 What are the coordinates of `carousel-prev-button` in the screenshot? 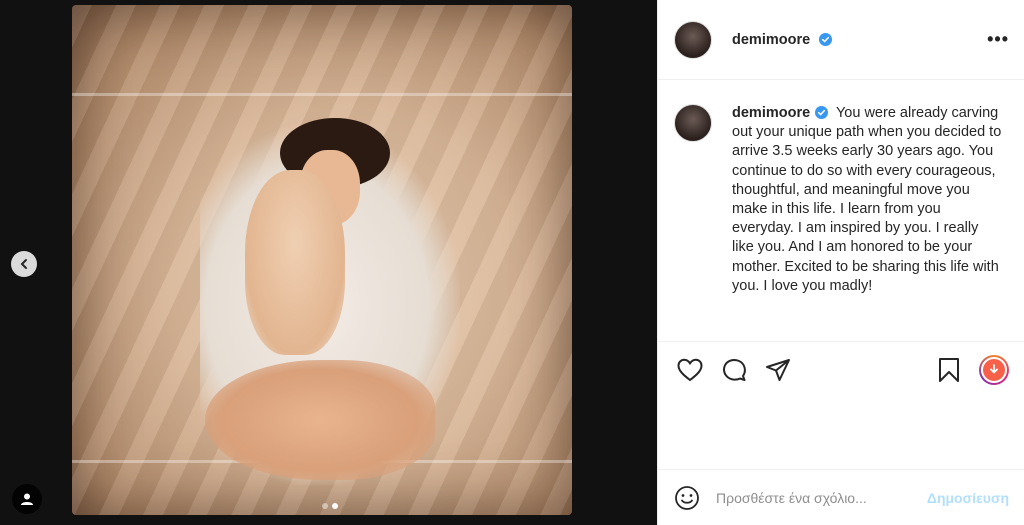 It's located at (24, 264).